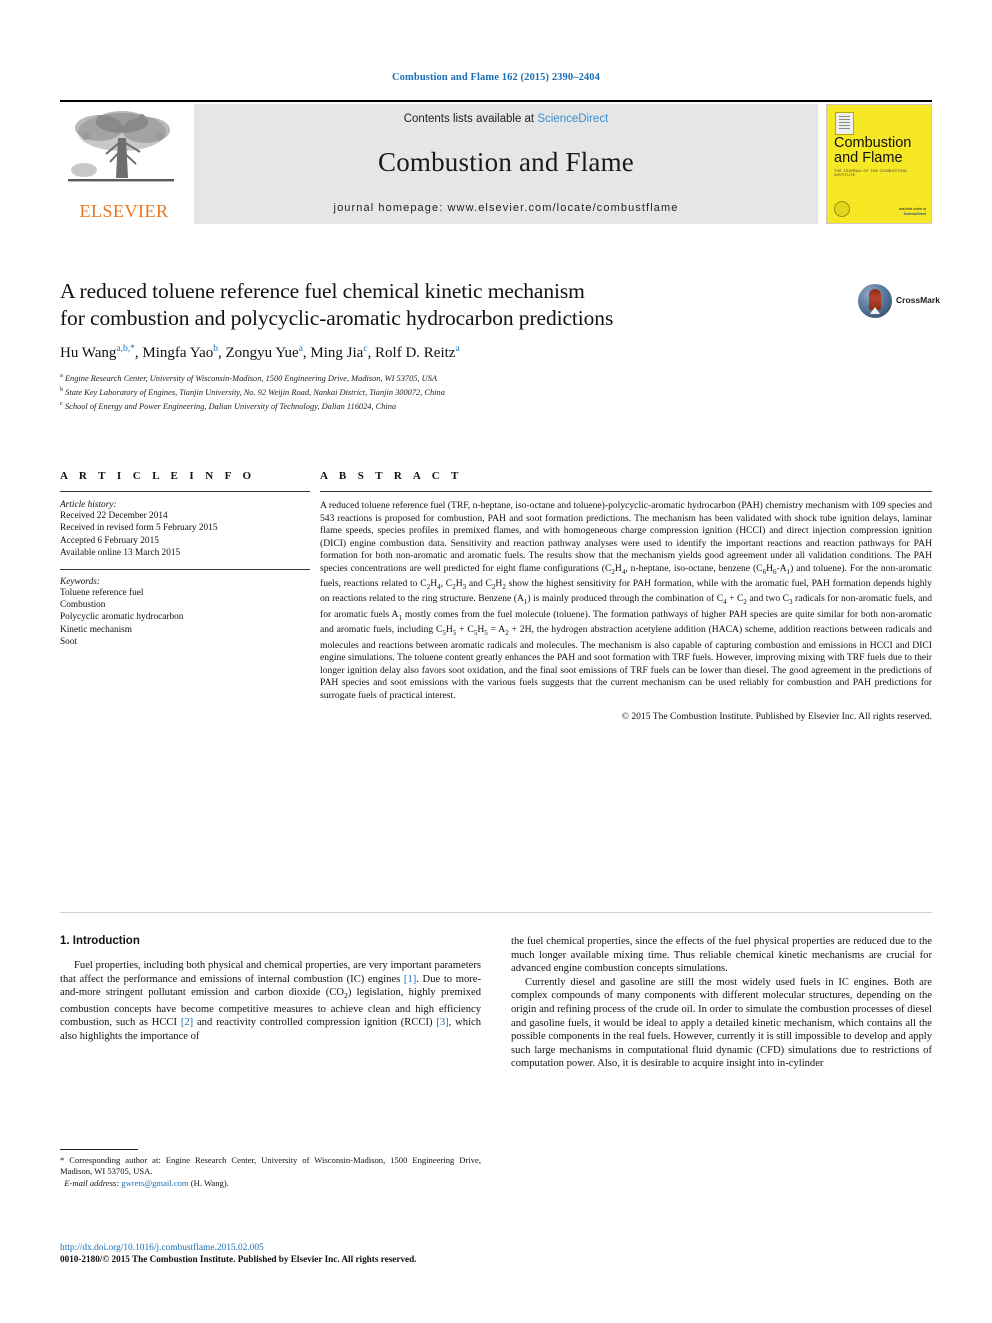  Describe the element at coordinates (102, 592) in the screenshot. I see `keyword-0: Toluene reference fuel` at that location.